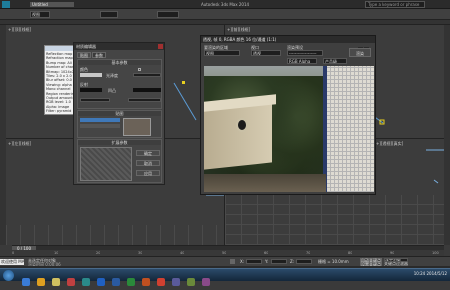 The image size is (450, 290). I want to click on y-label: Y:, so click(267, 261).